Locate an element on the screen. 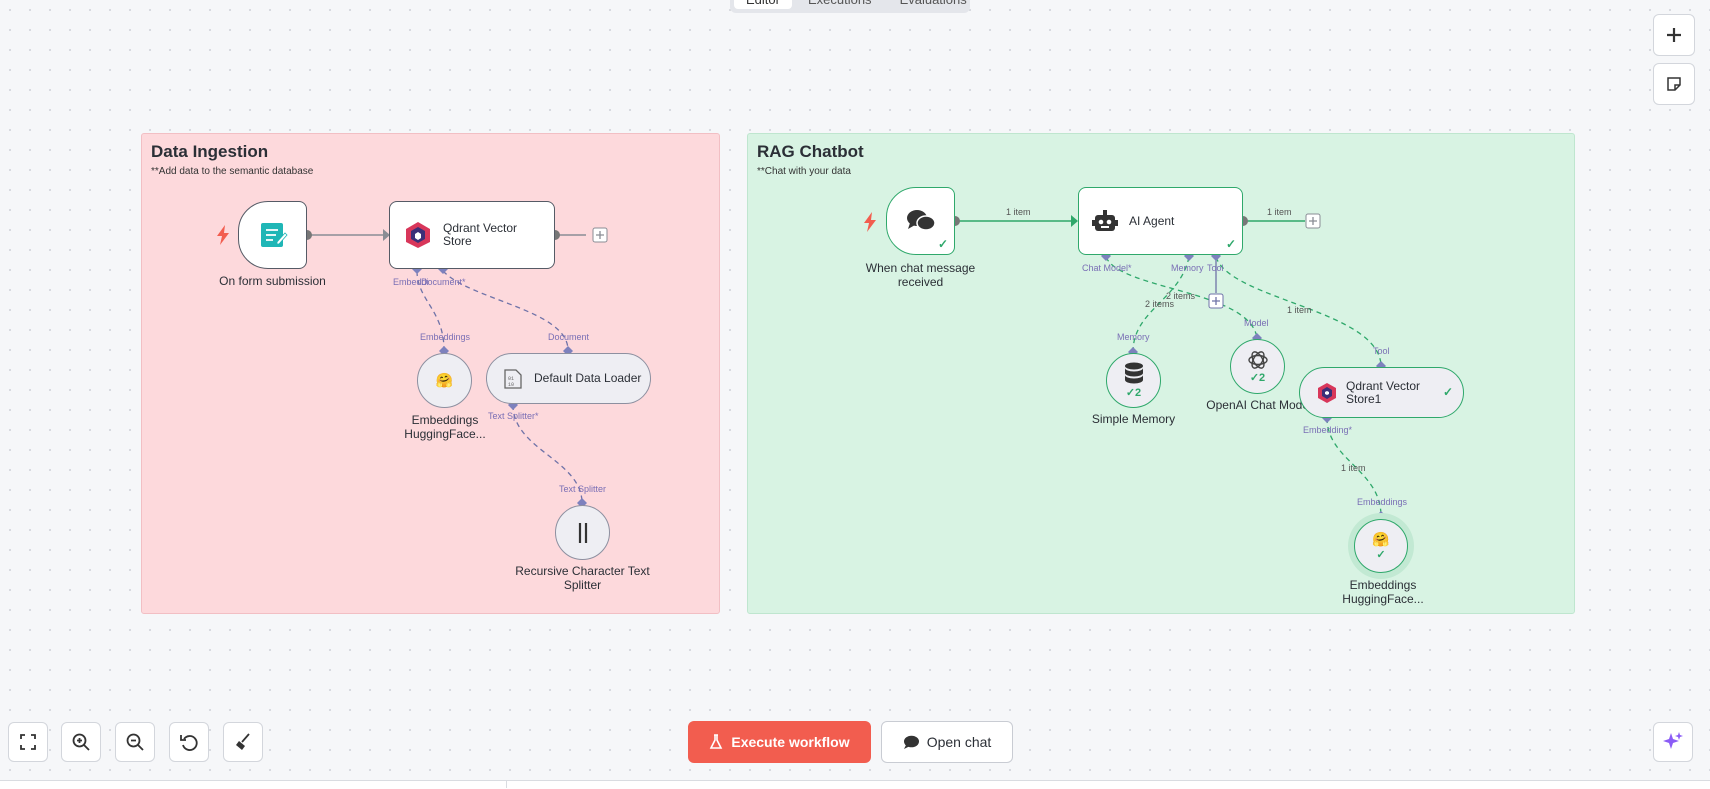  node-recursive-text-splitter is located at coordinates (582, 532).